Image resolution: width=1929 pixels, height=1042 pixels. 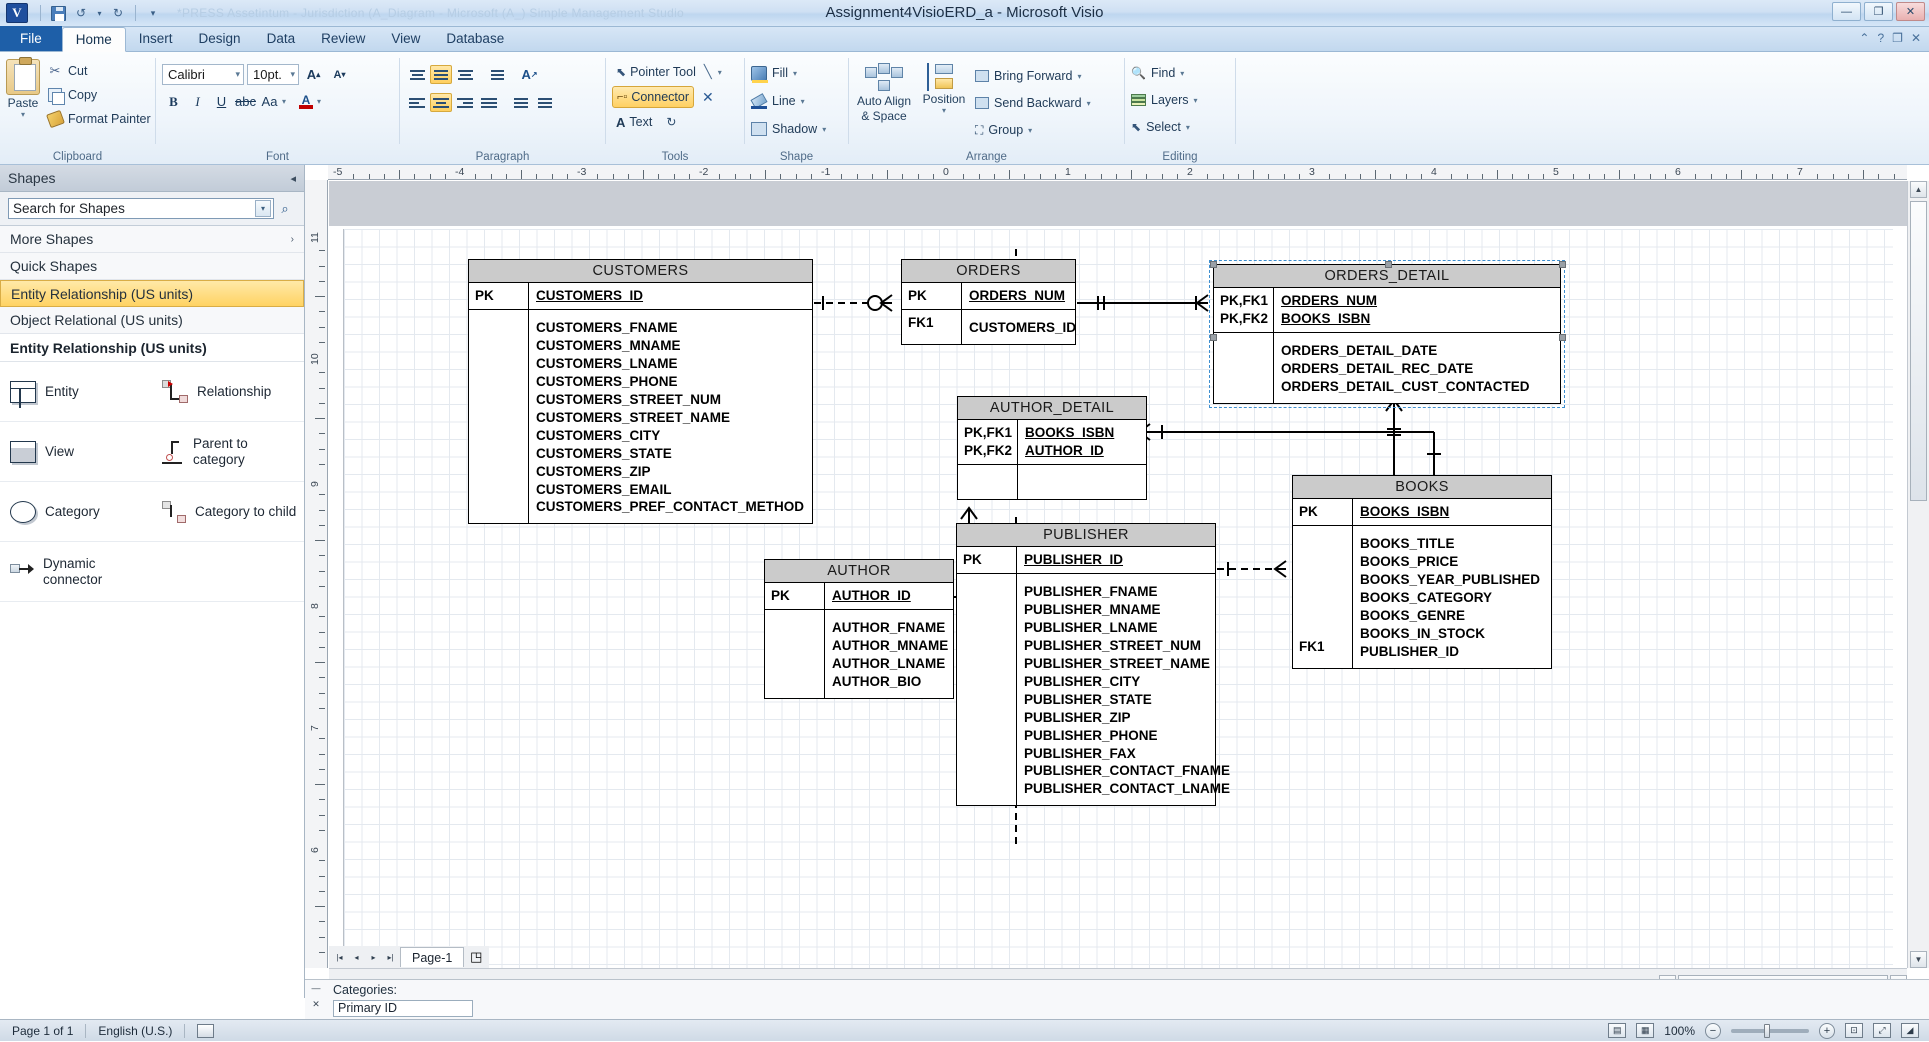 I want to click on stencil-item-relationship: Relationship, so click(x=228, y=391).